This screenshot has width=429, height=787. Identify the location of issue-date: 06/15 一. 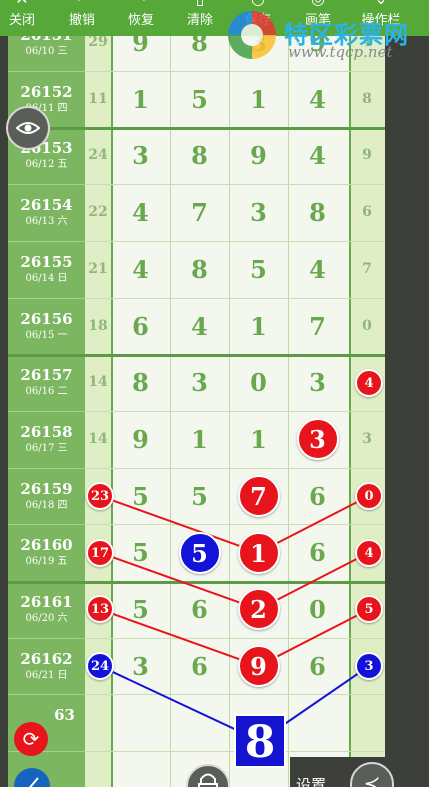
(46, 335).